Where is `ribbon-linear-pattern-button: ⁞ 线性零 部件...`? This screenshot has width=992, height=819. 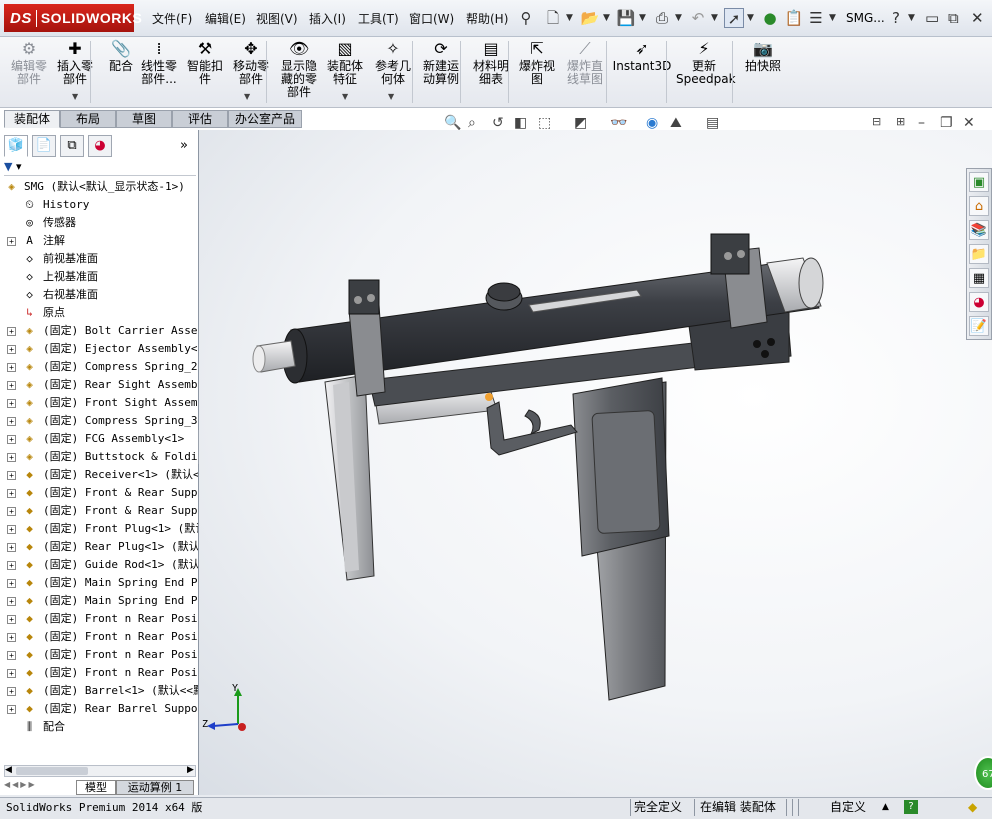
ribbon-linear-pattern-button: ⁞ 线性零 部件... is located at coordinates (159, 63).